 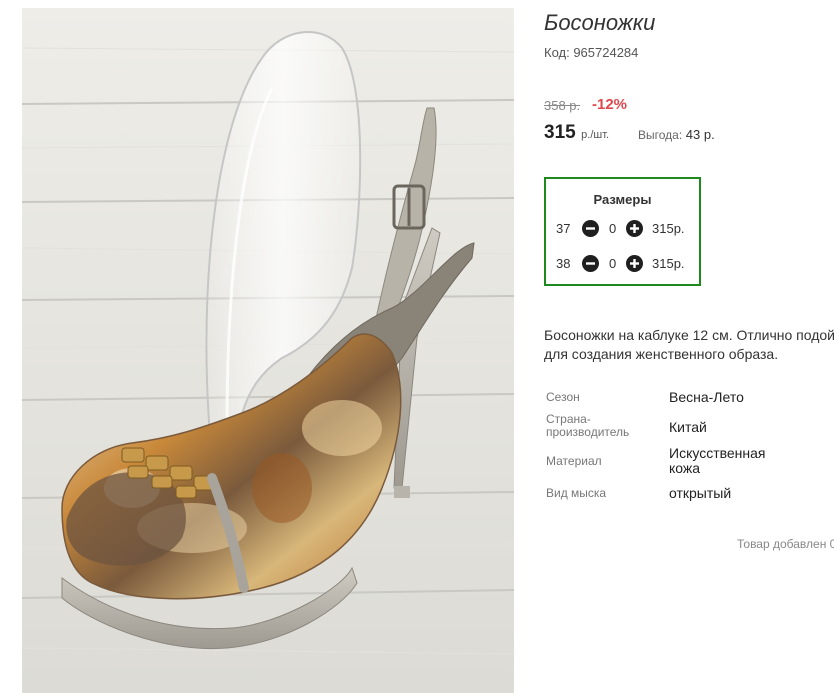 What do you see at coordinates (576, 493) in the screenshot?
I see `attribute-key: Вид мыска` at bounding box center [576, 493].